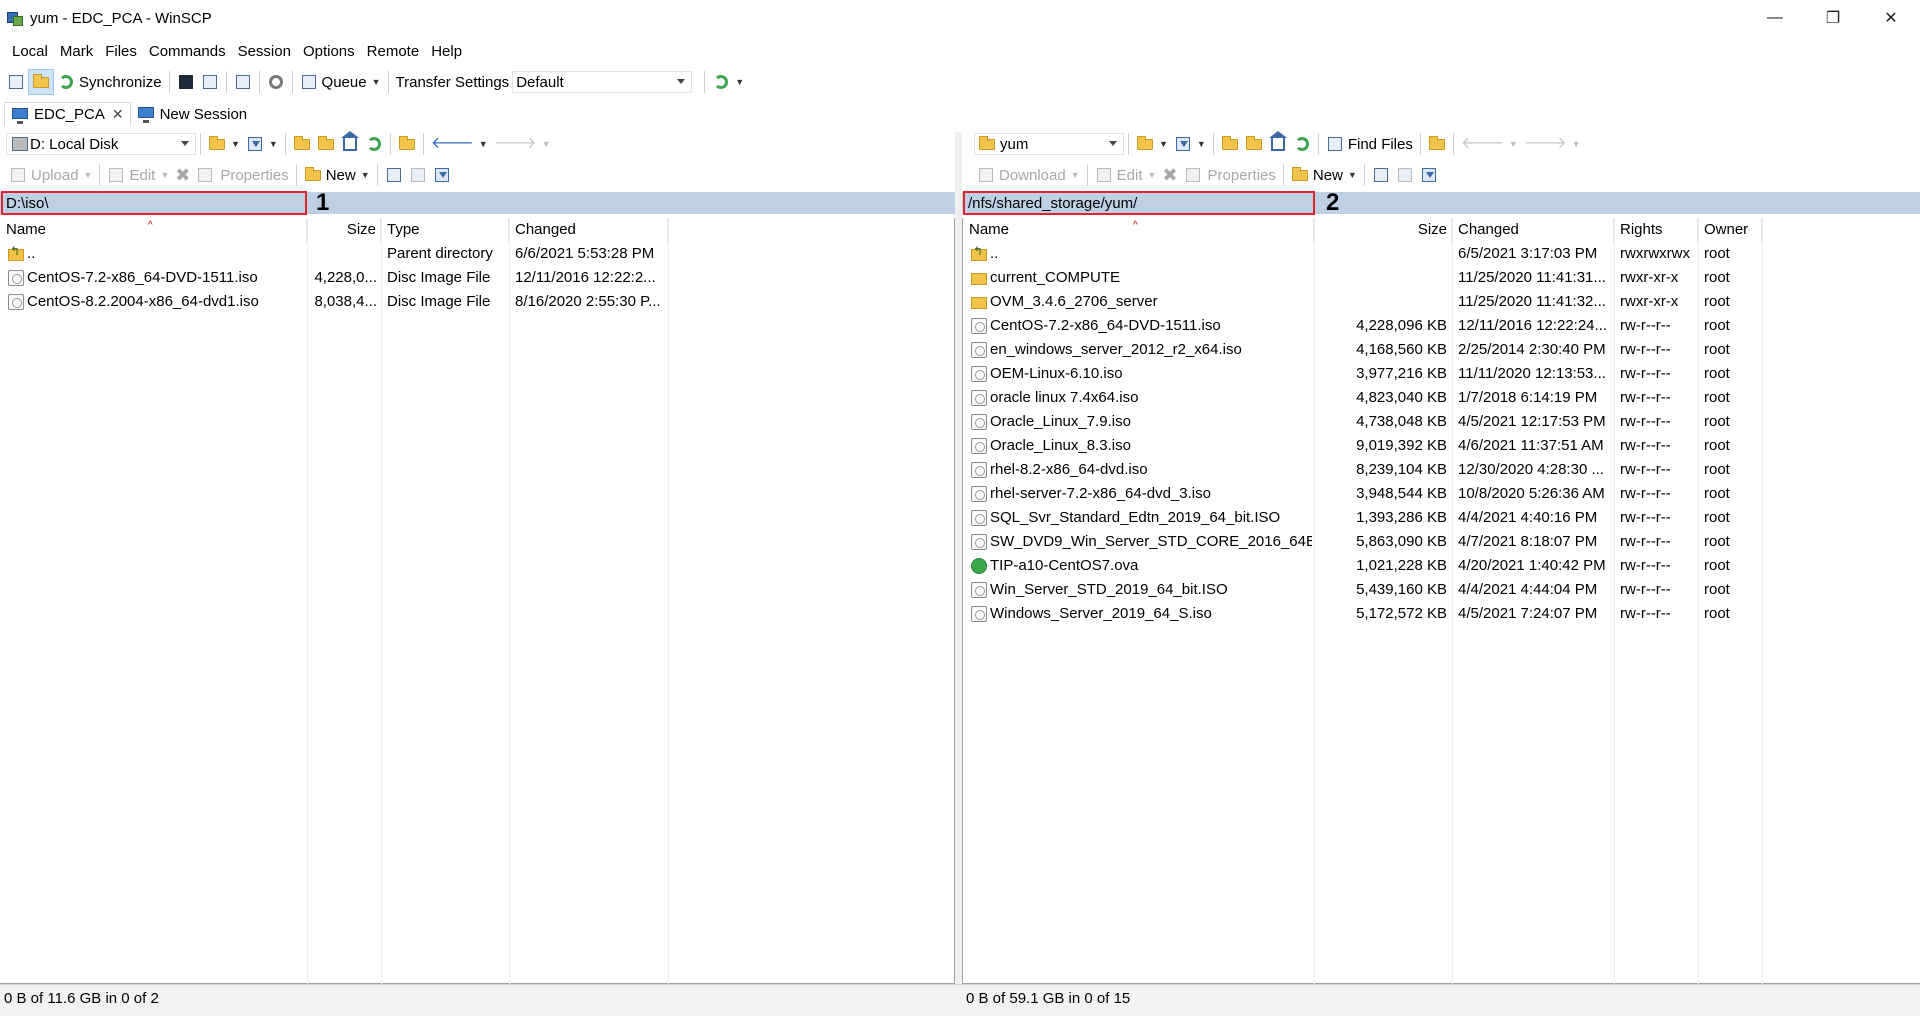 The height and width of the screenshot is (1016, 1920). Describe the element at coordinates (182, 175) in the screenshot. I see `local-delete-button: ✖` at that location.